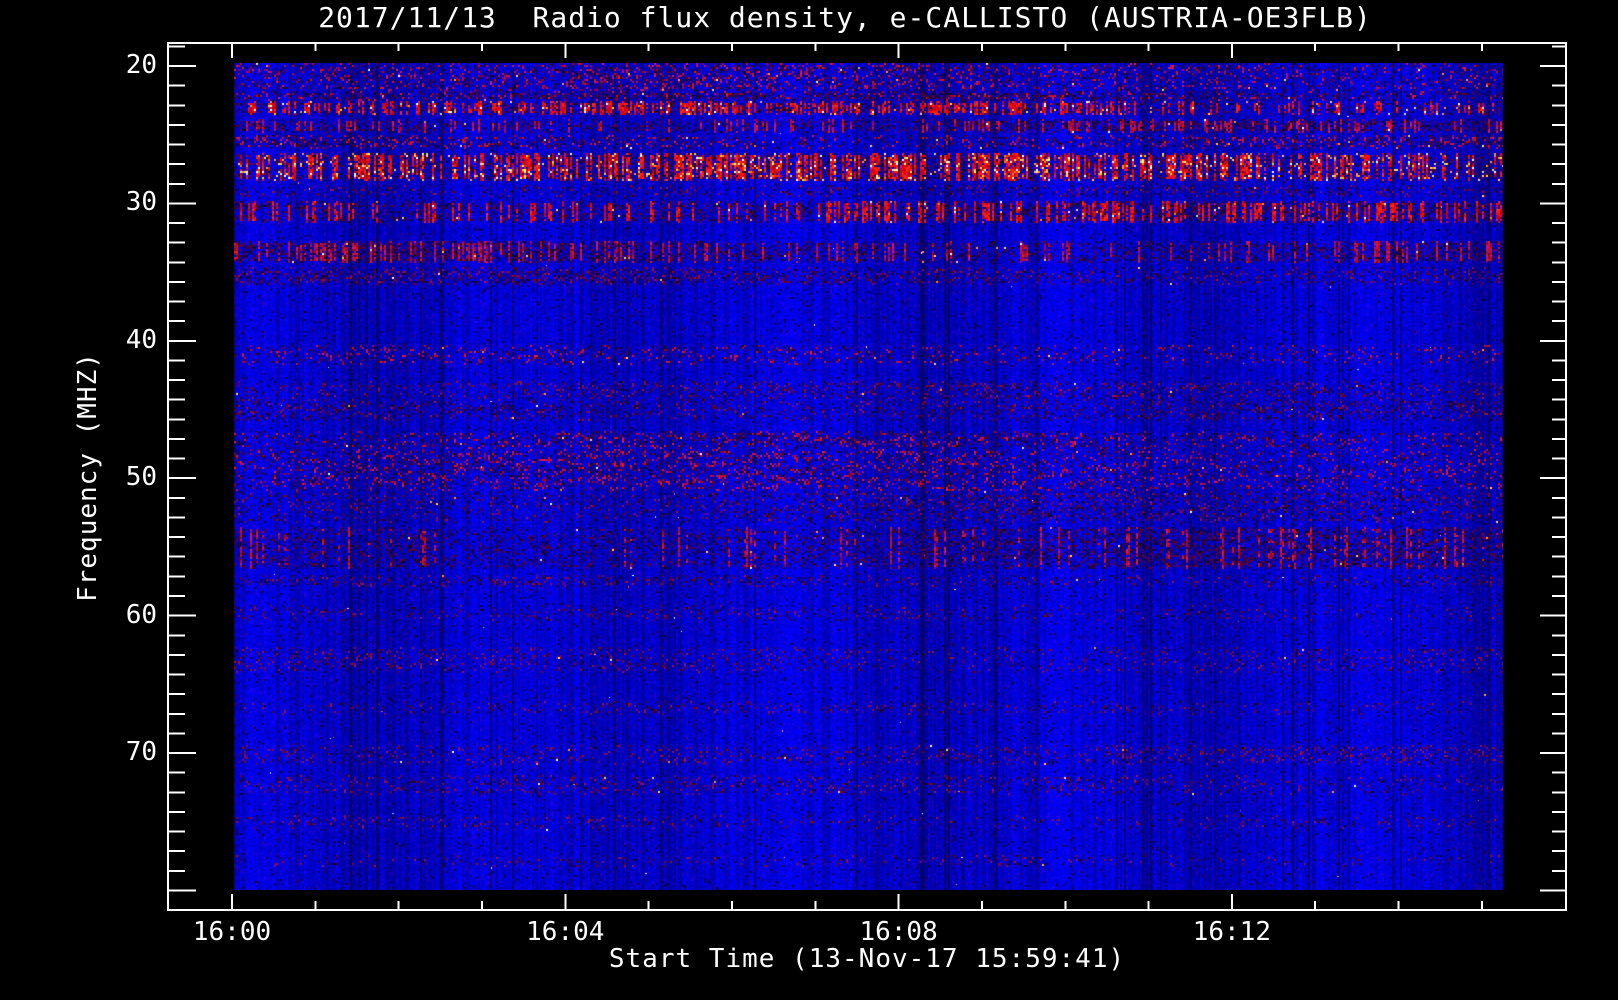  I want to click on x-axis-title: Start Time (13-Nov-17 15:59:41), so click(867, 959).